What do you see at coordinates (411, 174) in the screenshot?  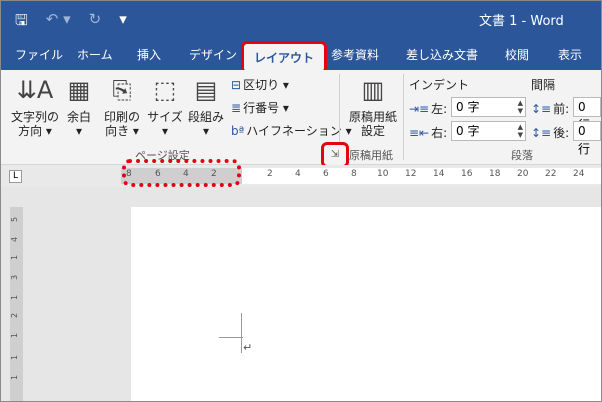 I see `ruler-tick: 12` at bounding box center [411, 174].